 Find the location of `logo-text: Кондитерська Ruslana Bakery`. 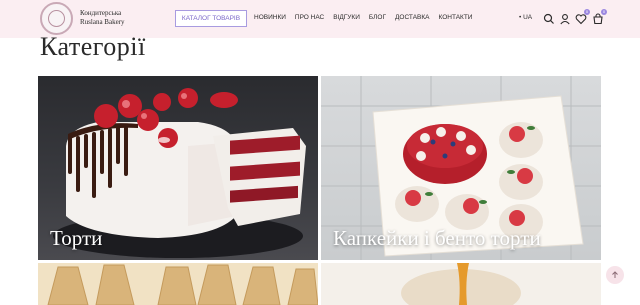

logo-text: Кондитерська Ruslana Bakery is located at coordinates (102, 18).